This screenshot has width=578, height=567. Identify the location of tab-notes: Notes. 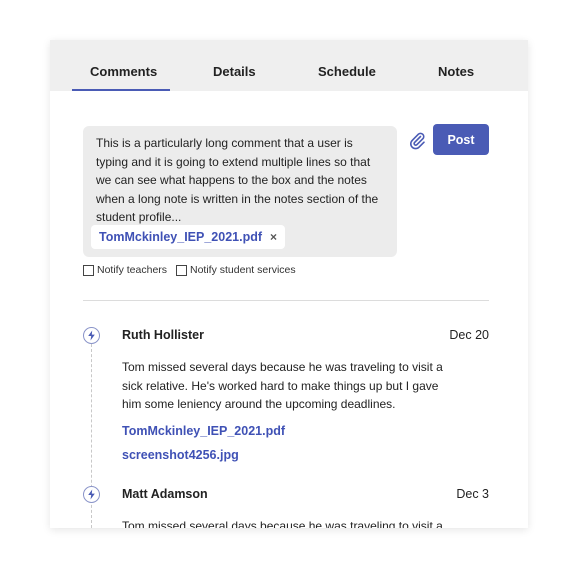
(456, 65).